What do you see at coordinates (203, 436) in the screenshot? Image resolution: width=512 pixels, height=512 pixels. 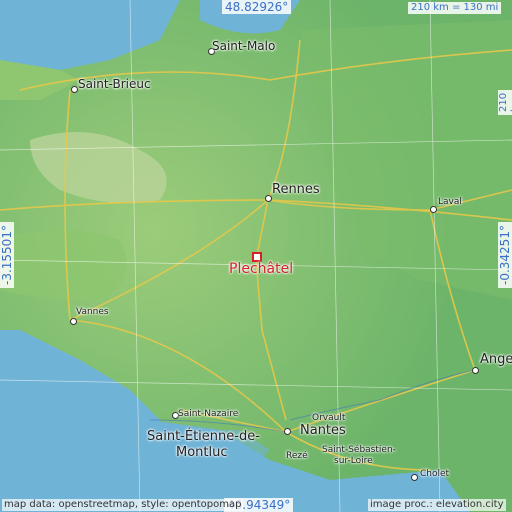 I see `city-saint-etienne-de: Saint-Étienne-de-` at bounding box center [203, 436].